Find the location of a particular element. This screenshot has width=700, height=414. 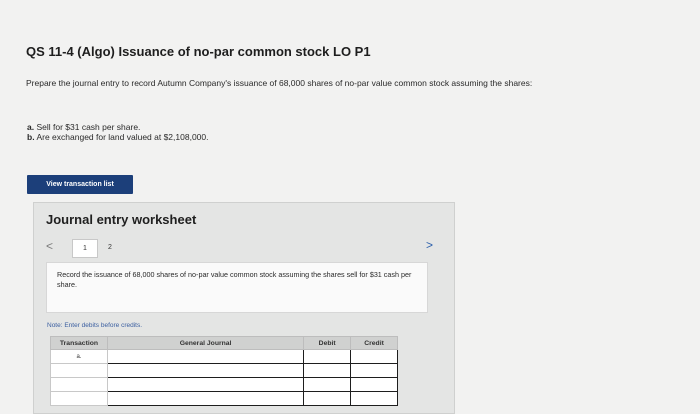

part-b-label: b. is located at coordinates (31, 137).